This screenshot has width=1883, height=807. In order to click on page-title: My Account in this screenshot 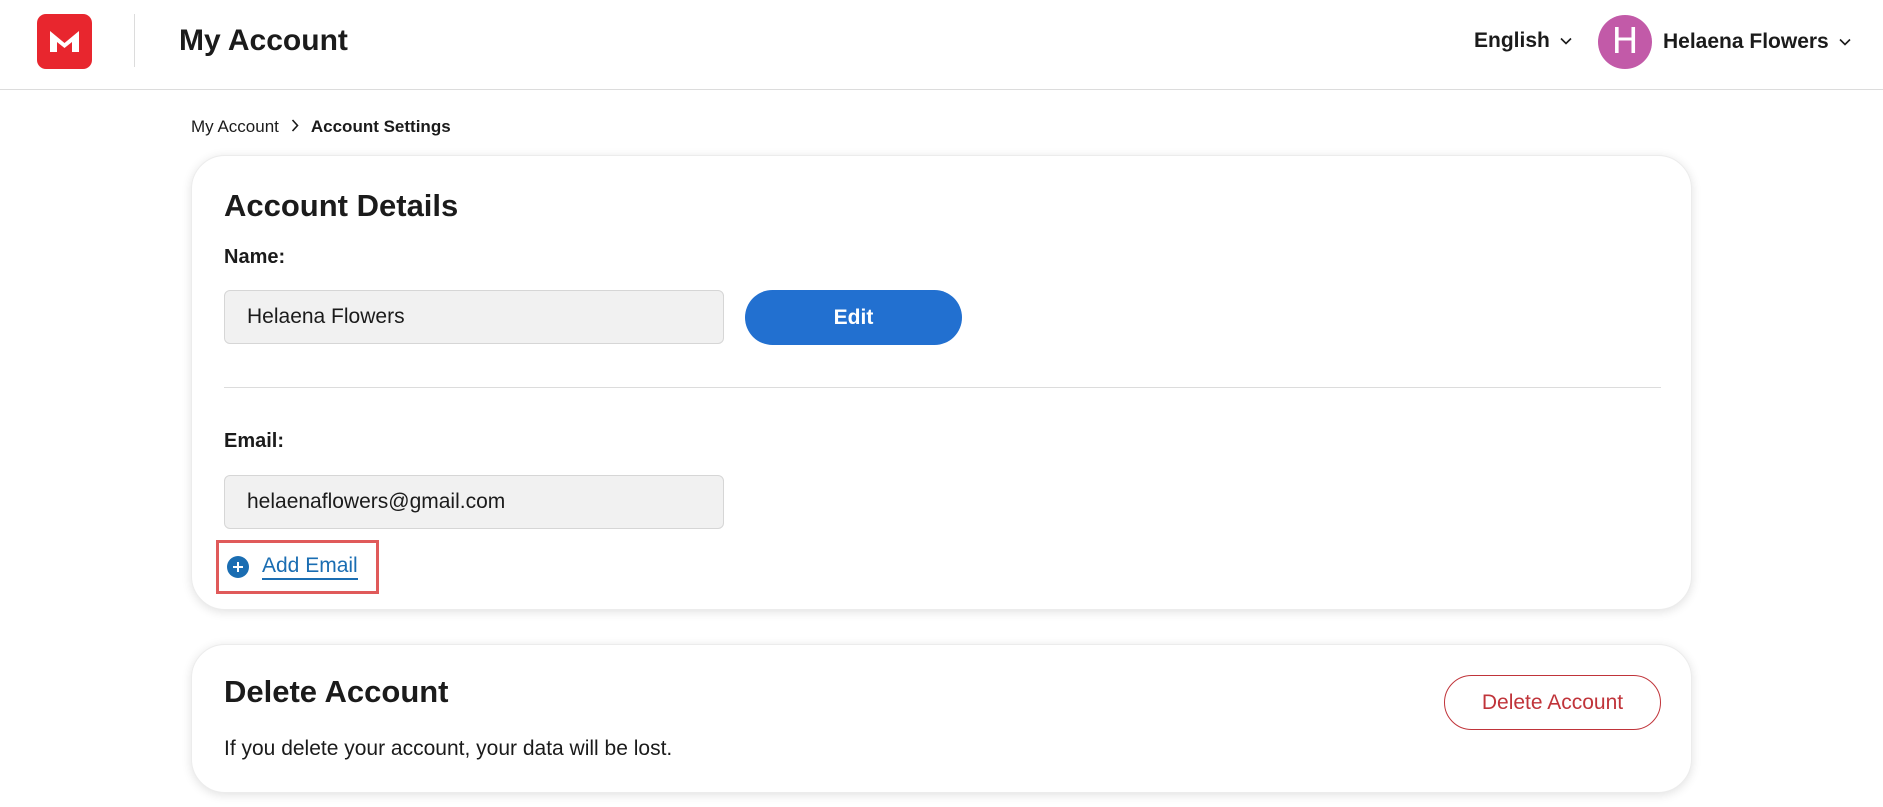, I will do `click(263, 40)`.